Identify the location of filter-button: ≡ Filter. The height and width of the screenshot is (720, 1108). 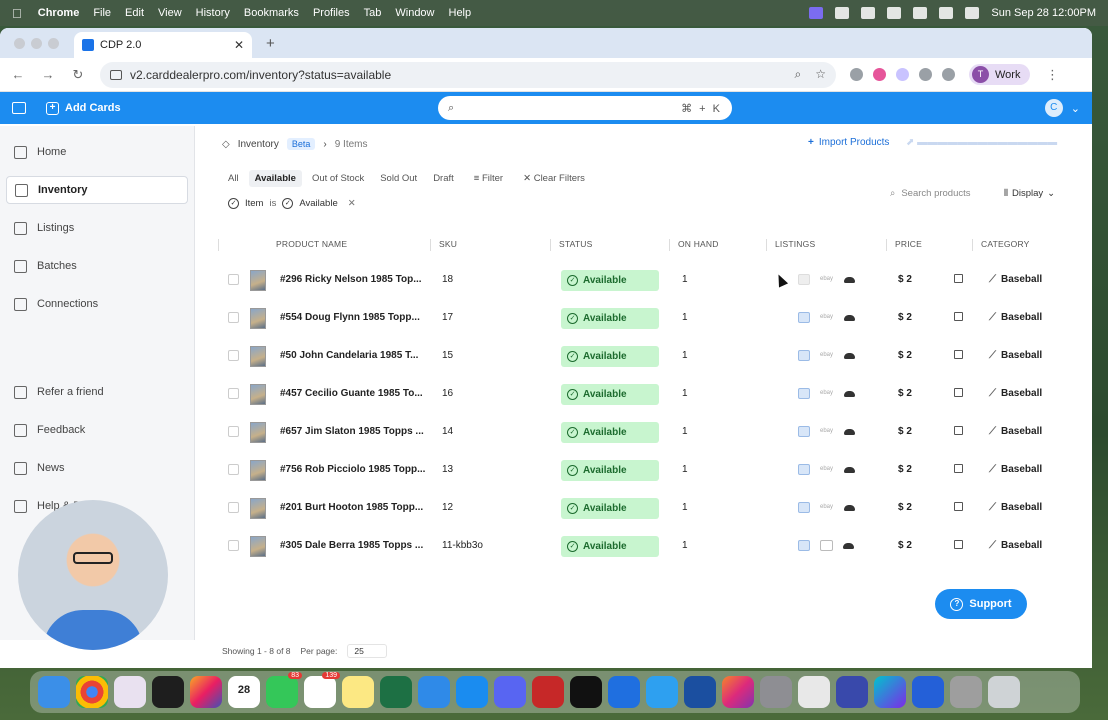
(488, 178).